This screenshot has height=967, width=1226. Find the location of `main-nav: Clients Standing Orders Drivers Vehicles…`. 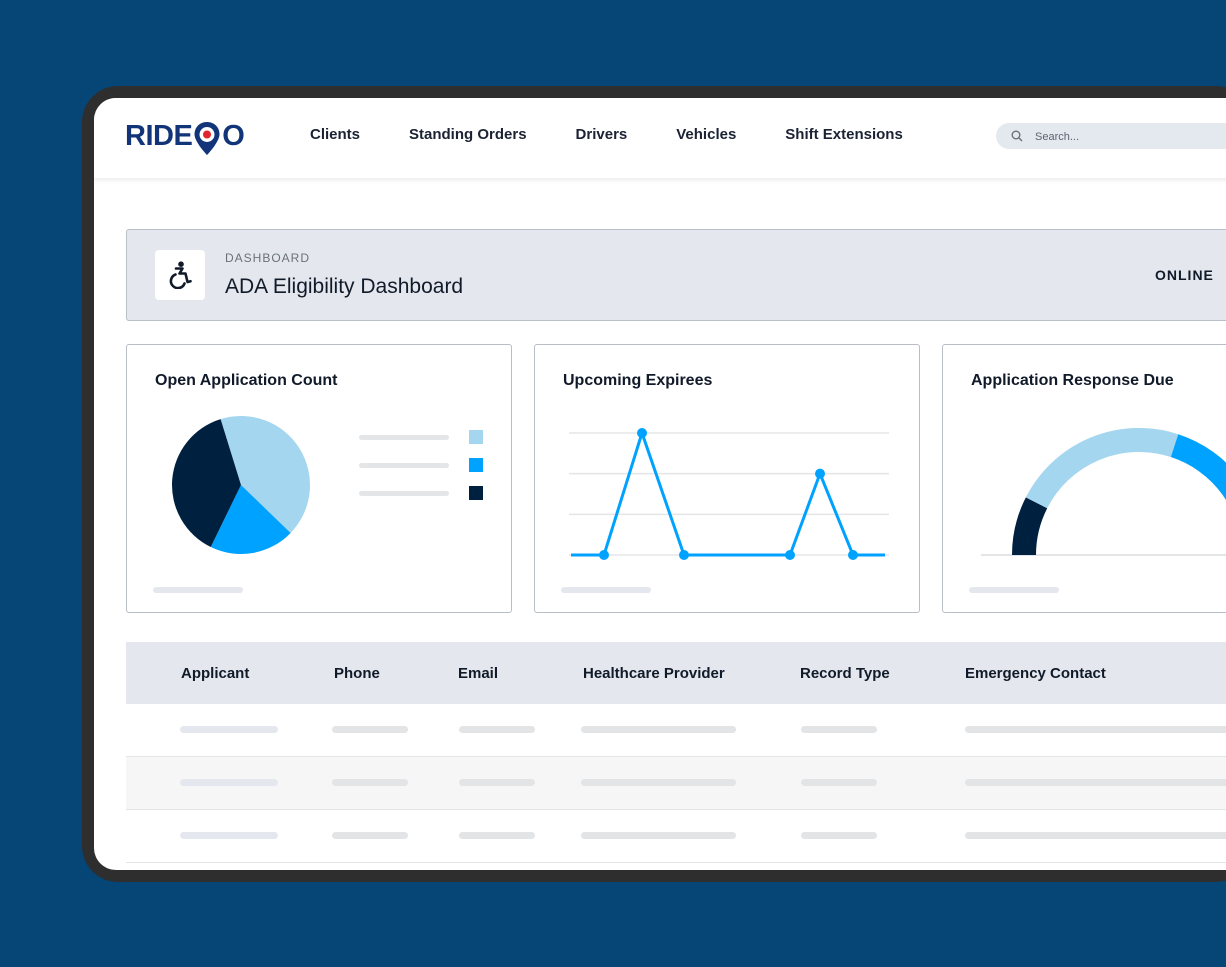

main-nav: Clients Standing Orders Drivers Vehicles… is located at coordinates (631, 134).